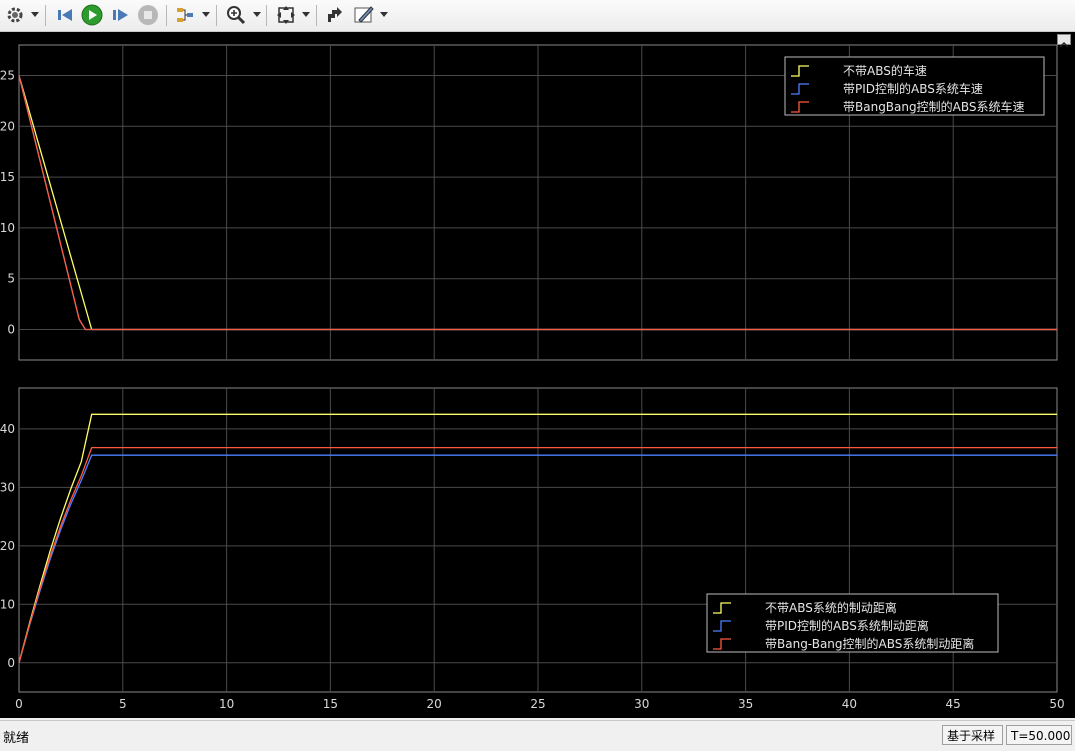 This screenshot has height=751, width=1075. Describe the element at coordinates (537, 735) in the screenshot. I see `status-bar: 就绪 基于采样 T=50.000` at that location.